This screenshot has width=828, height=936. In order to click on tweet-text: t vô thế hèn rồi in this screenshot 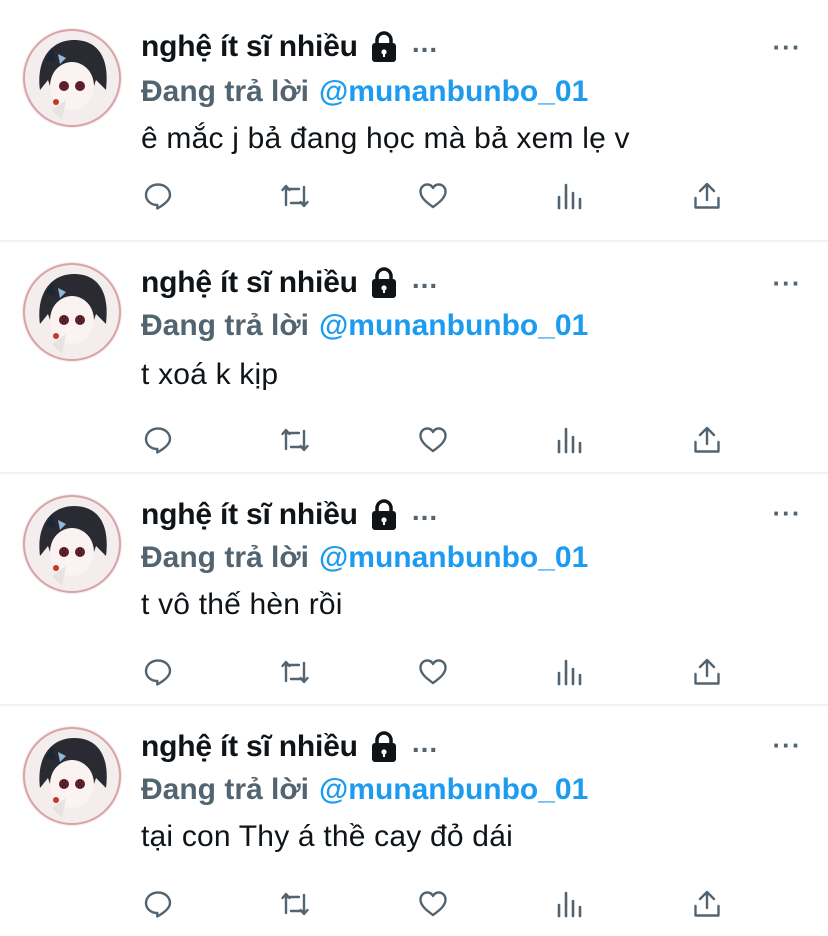, I will do `click(242, 604)`.